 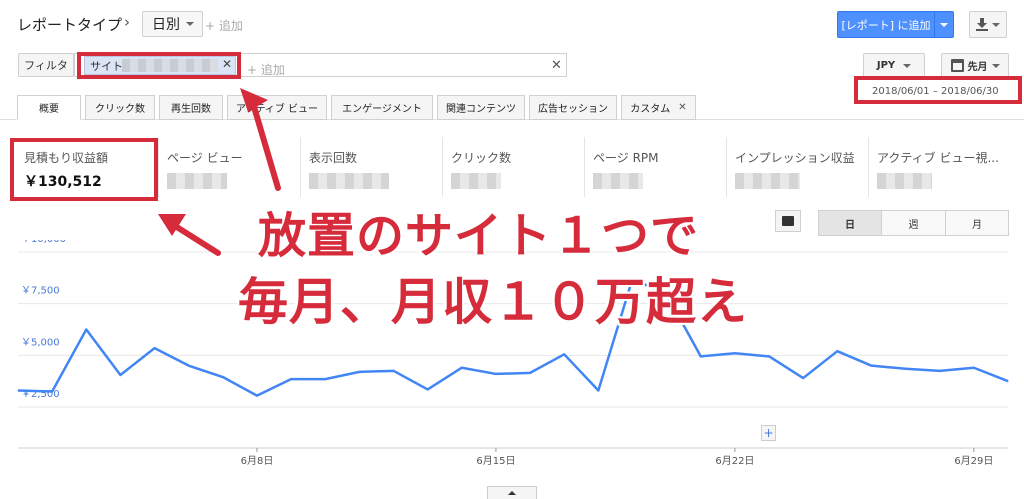 I want to click on overlay-caption-line2: 毎月、月収１０万超え, so click(x=493, y=302).